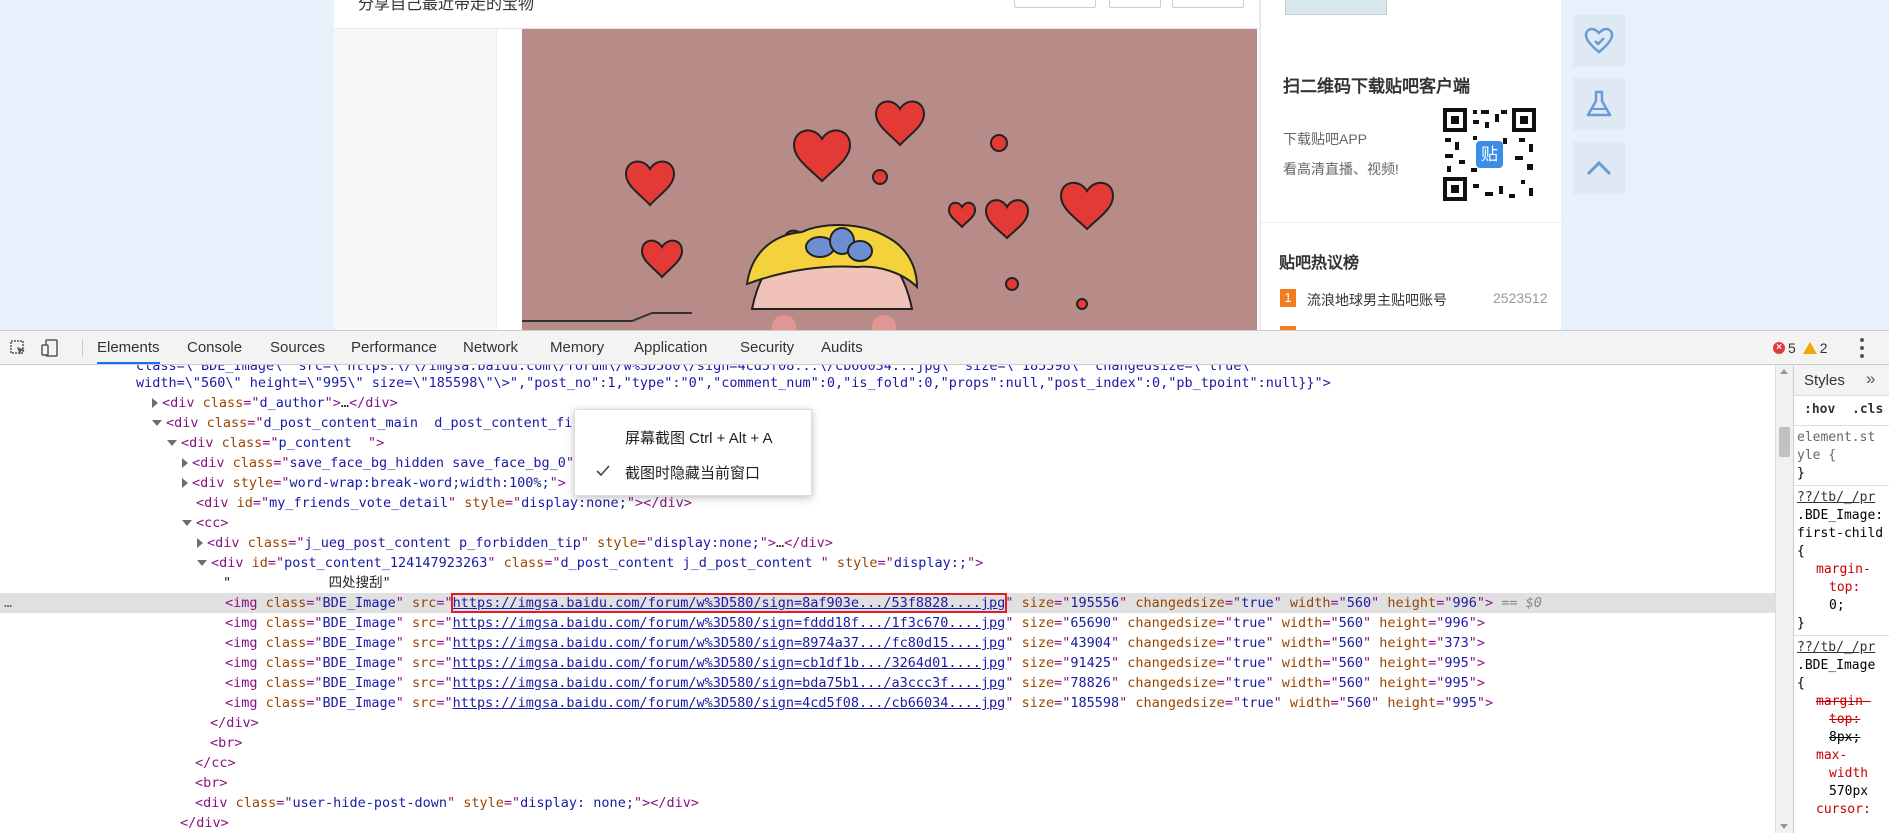 The height and width of the screenshot is (833, 1889). What do you see at coordinates (82, 348) in the screenshot?
I see `toolbar-divider` at bounding box center [82, 348].